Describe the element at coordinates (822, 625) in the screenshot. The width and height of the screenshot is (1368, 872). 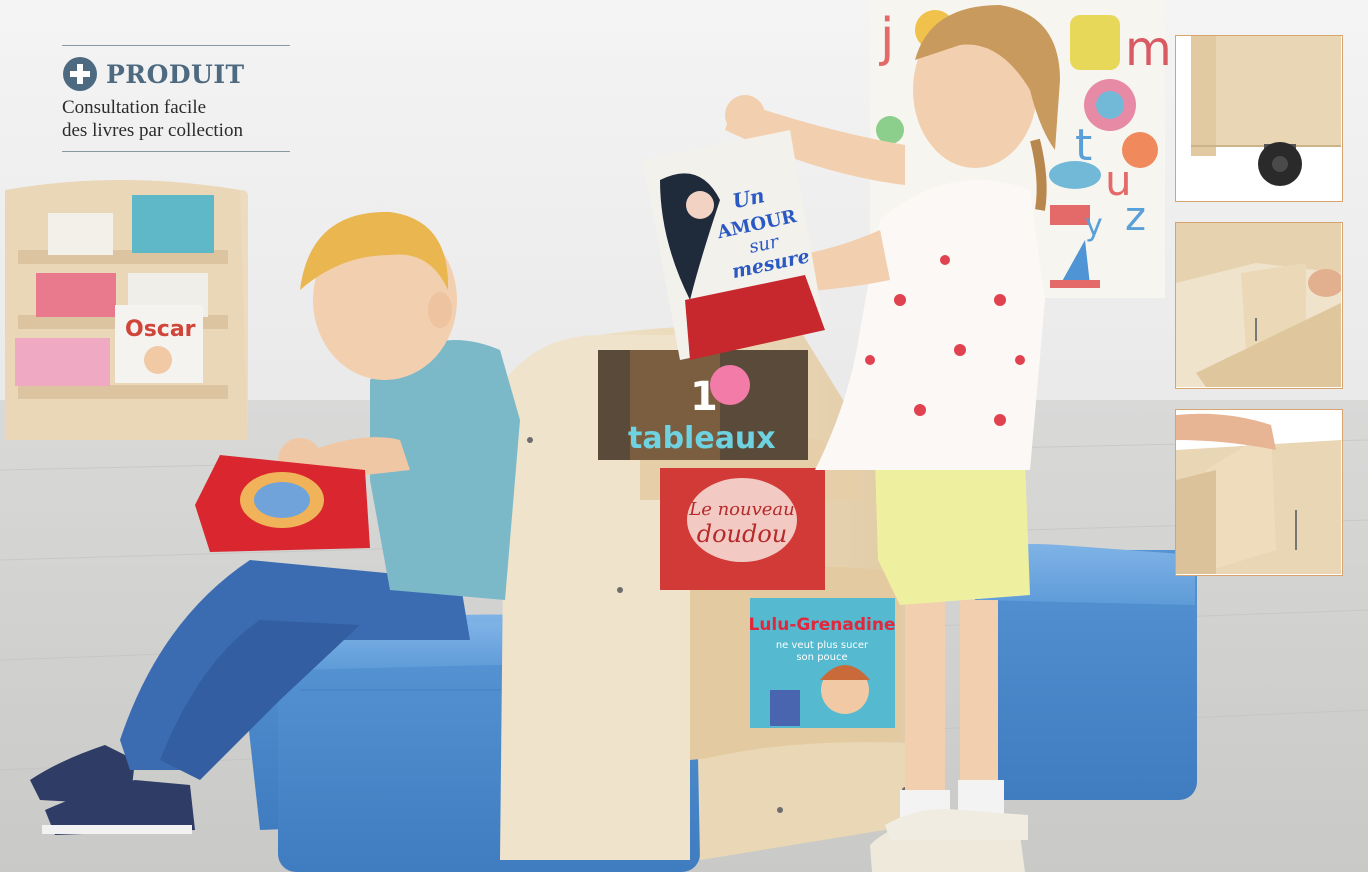
I see `svg-text: Lulu-Grenadine` at that location.